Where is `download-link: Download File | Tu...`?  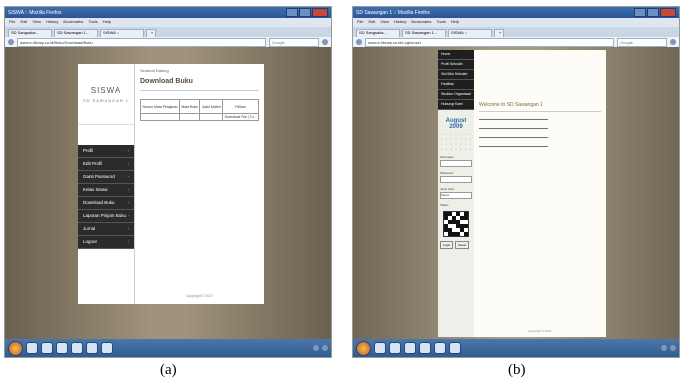 download-link: Download File | Tu... is located at coordinates (240, 117).